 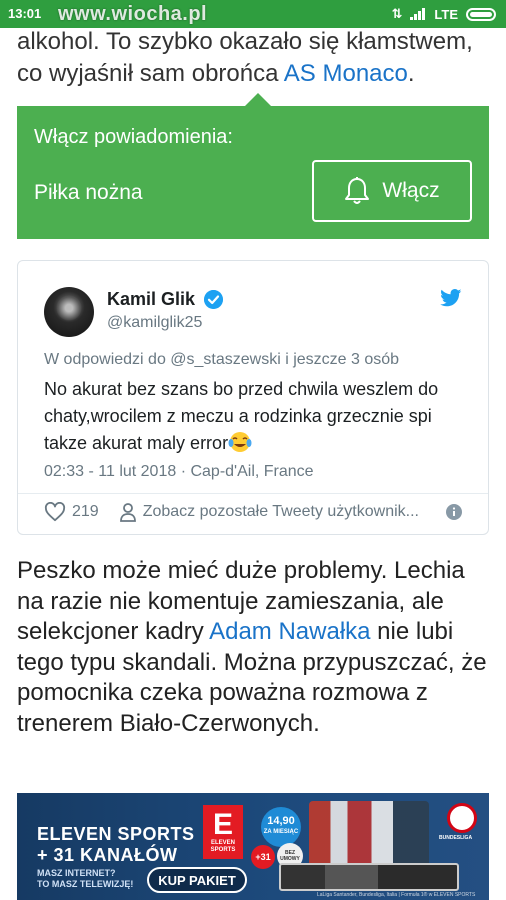 I want to click on like-button: 219, so click(x=71, y=512).